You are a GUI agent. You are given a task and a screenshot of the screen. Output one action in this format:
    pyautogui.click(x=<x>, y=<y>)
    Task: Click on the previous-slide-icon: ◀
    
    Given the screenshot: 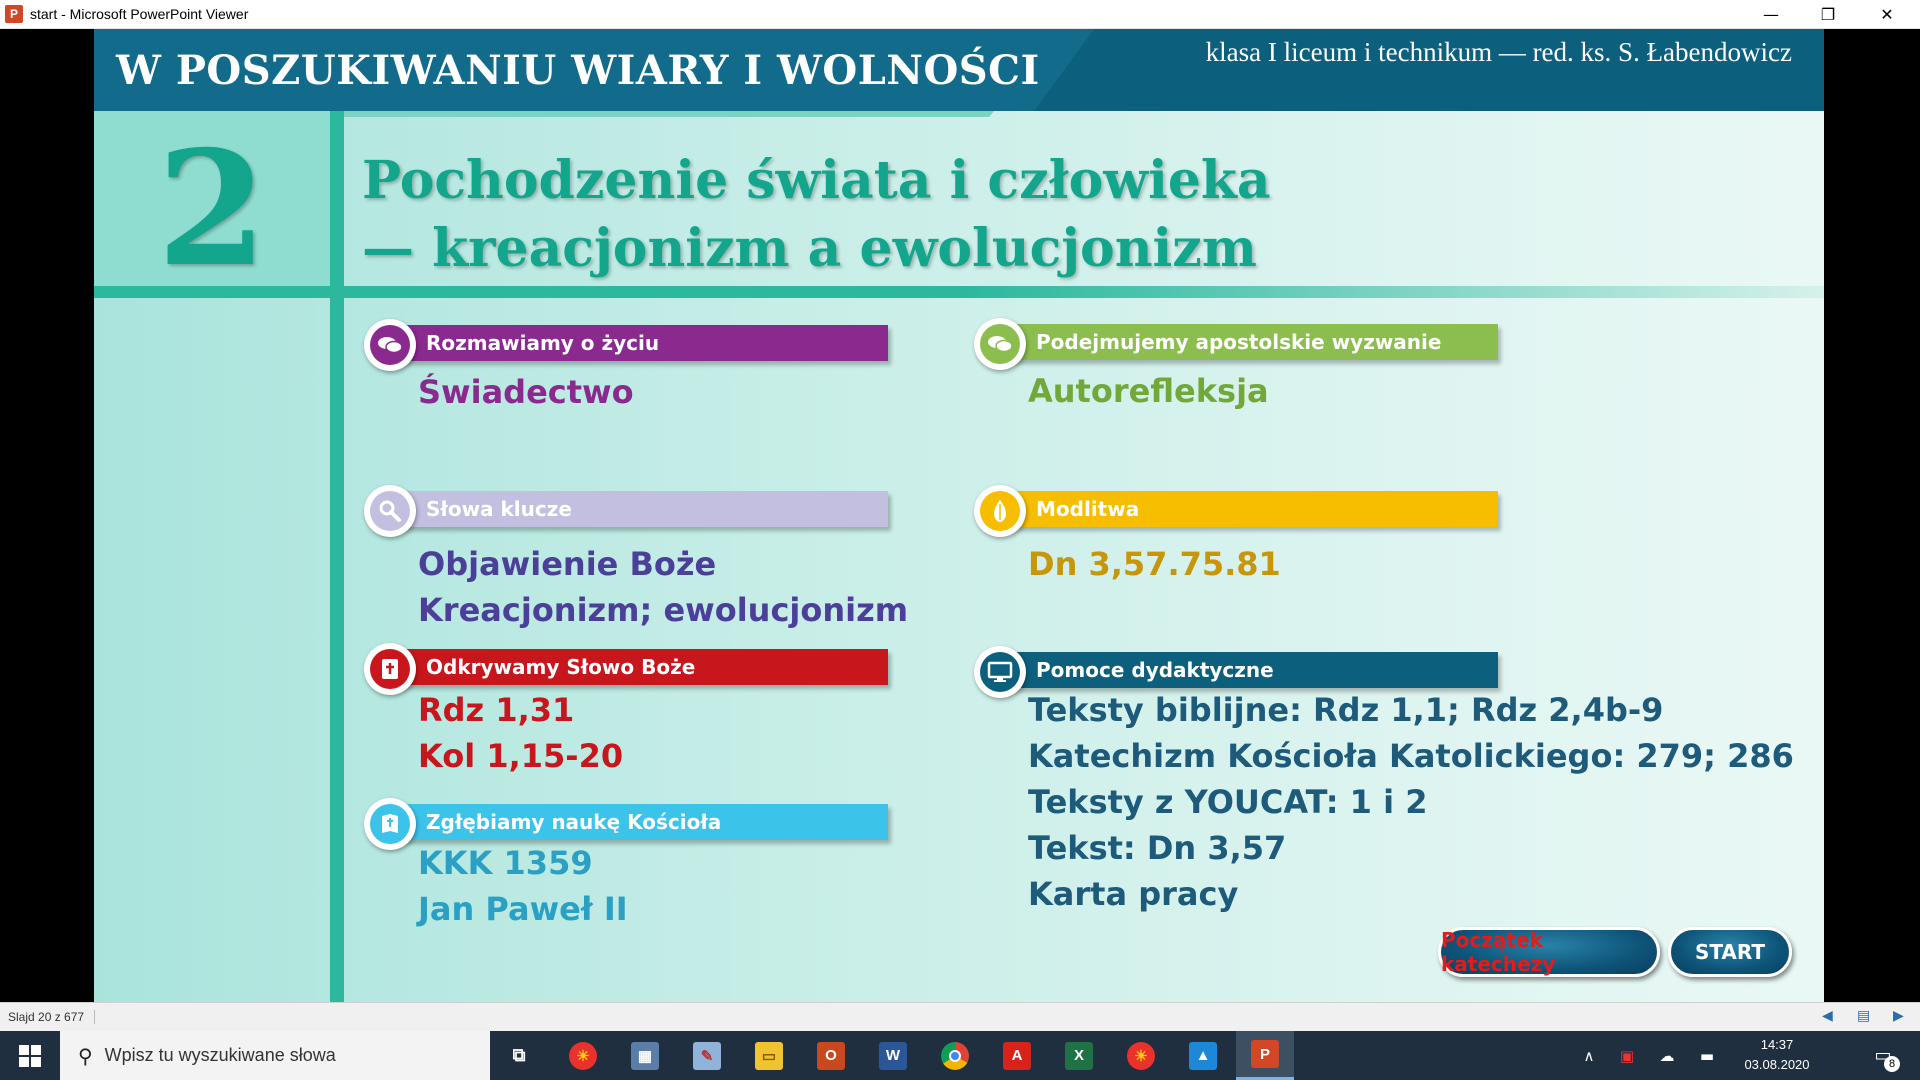 What is the action you would take?
    pyautogui.click(x=1827, y=1016)
    